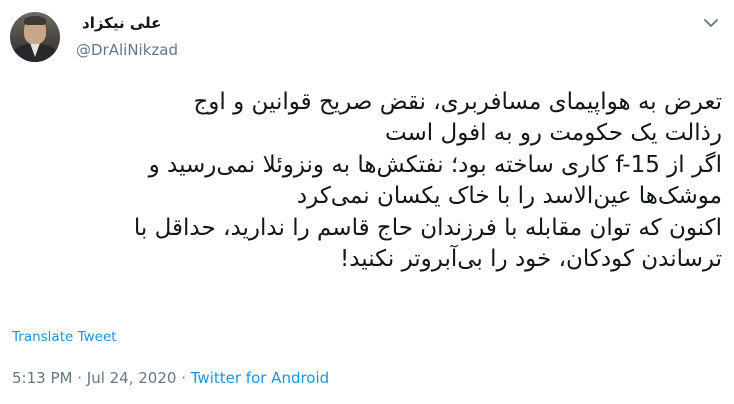  I want to click on author-handle: @DrAliNikzad, so click(127, 50).